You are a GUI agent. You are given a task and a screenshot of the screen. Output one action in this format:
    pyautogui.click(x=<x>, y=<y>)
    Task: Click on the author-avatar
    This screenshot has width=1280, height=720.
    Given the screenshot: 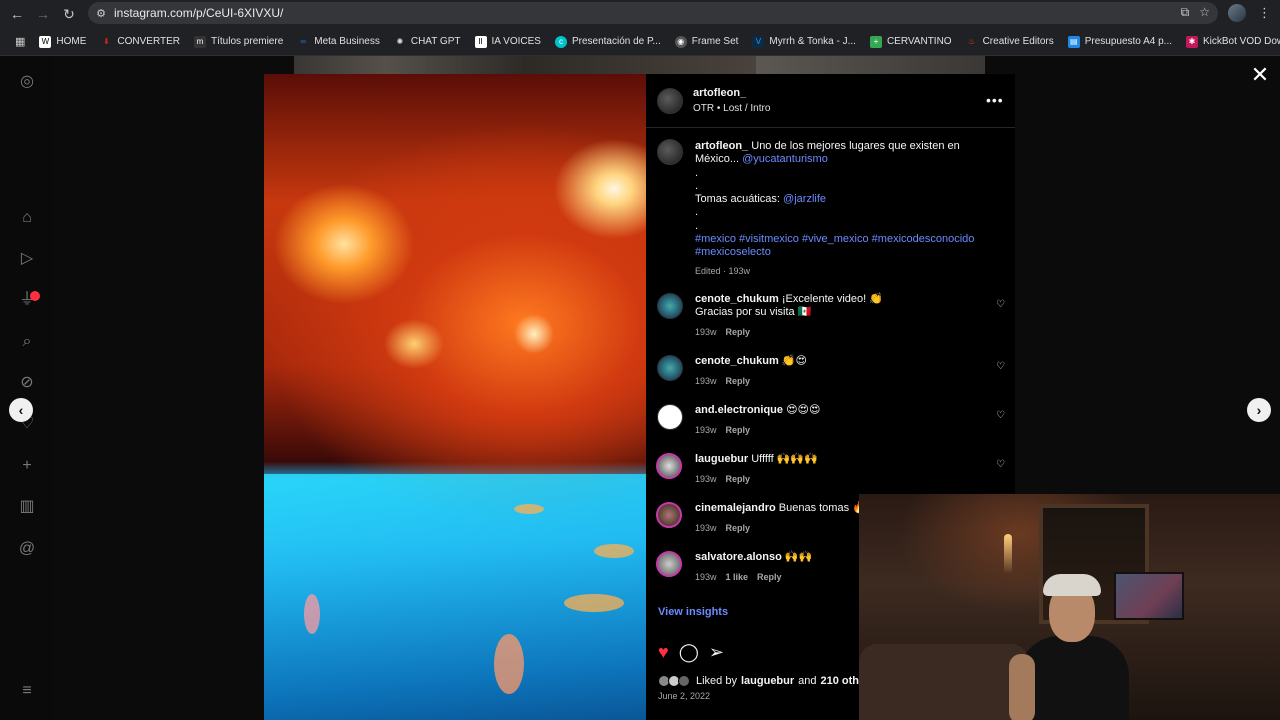 What is the action you would take?
    pyautogui.click(x=670, y=101)
    